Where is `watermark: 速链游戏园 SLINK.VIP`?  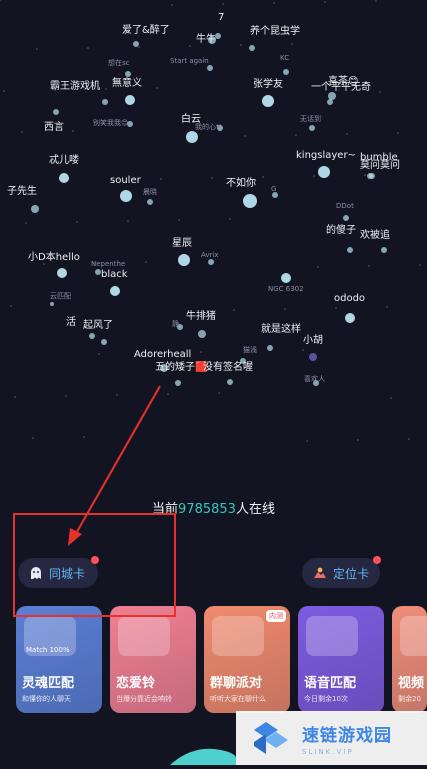
watermark: 速链游戏园 SLINK.VIP is located at coordinates (331, 738).